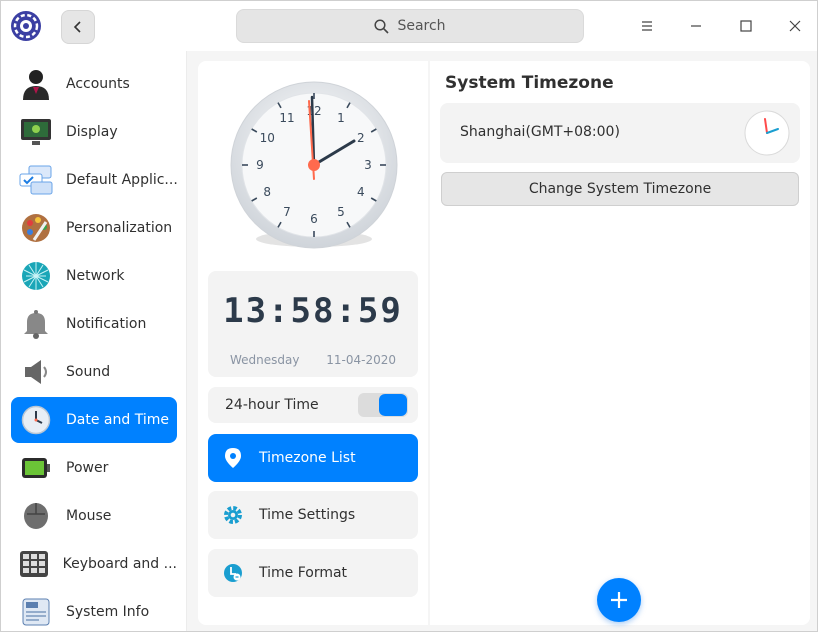 The height and width of the screenshot is (632, 818). What do you see at coordinates (303, 573) in the screenshot?
I see `tab-label: Time Format` at bounding box center [303, 573].